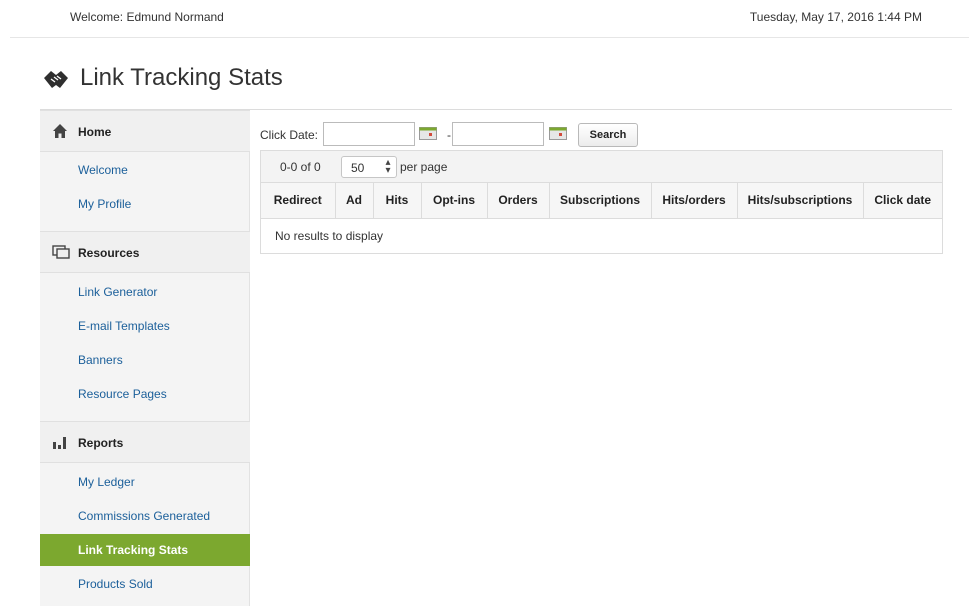 The height and width of the screenshot is (606, 969). Describe the element at coordinates (300, 167) in the screenshot. I see `result-count: 0-0 of 0` at that location.